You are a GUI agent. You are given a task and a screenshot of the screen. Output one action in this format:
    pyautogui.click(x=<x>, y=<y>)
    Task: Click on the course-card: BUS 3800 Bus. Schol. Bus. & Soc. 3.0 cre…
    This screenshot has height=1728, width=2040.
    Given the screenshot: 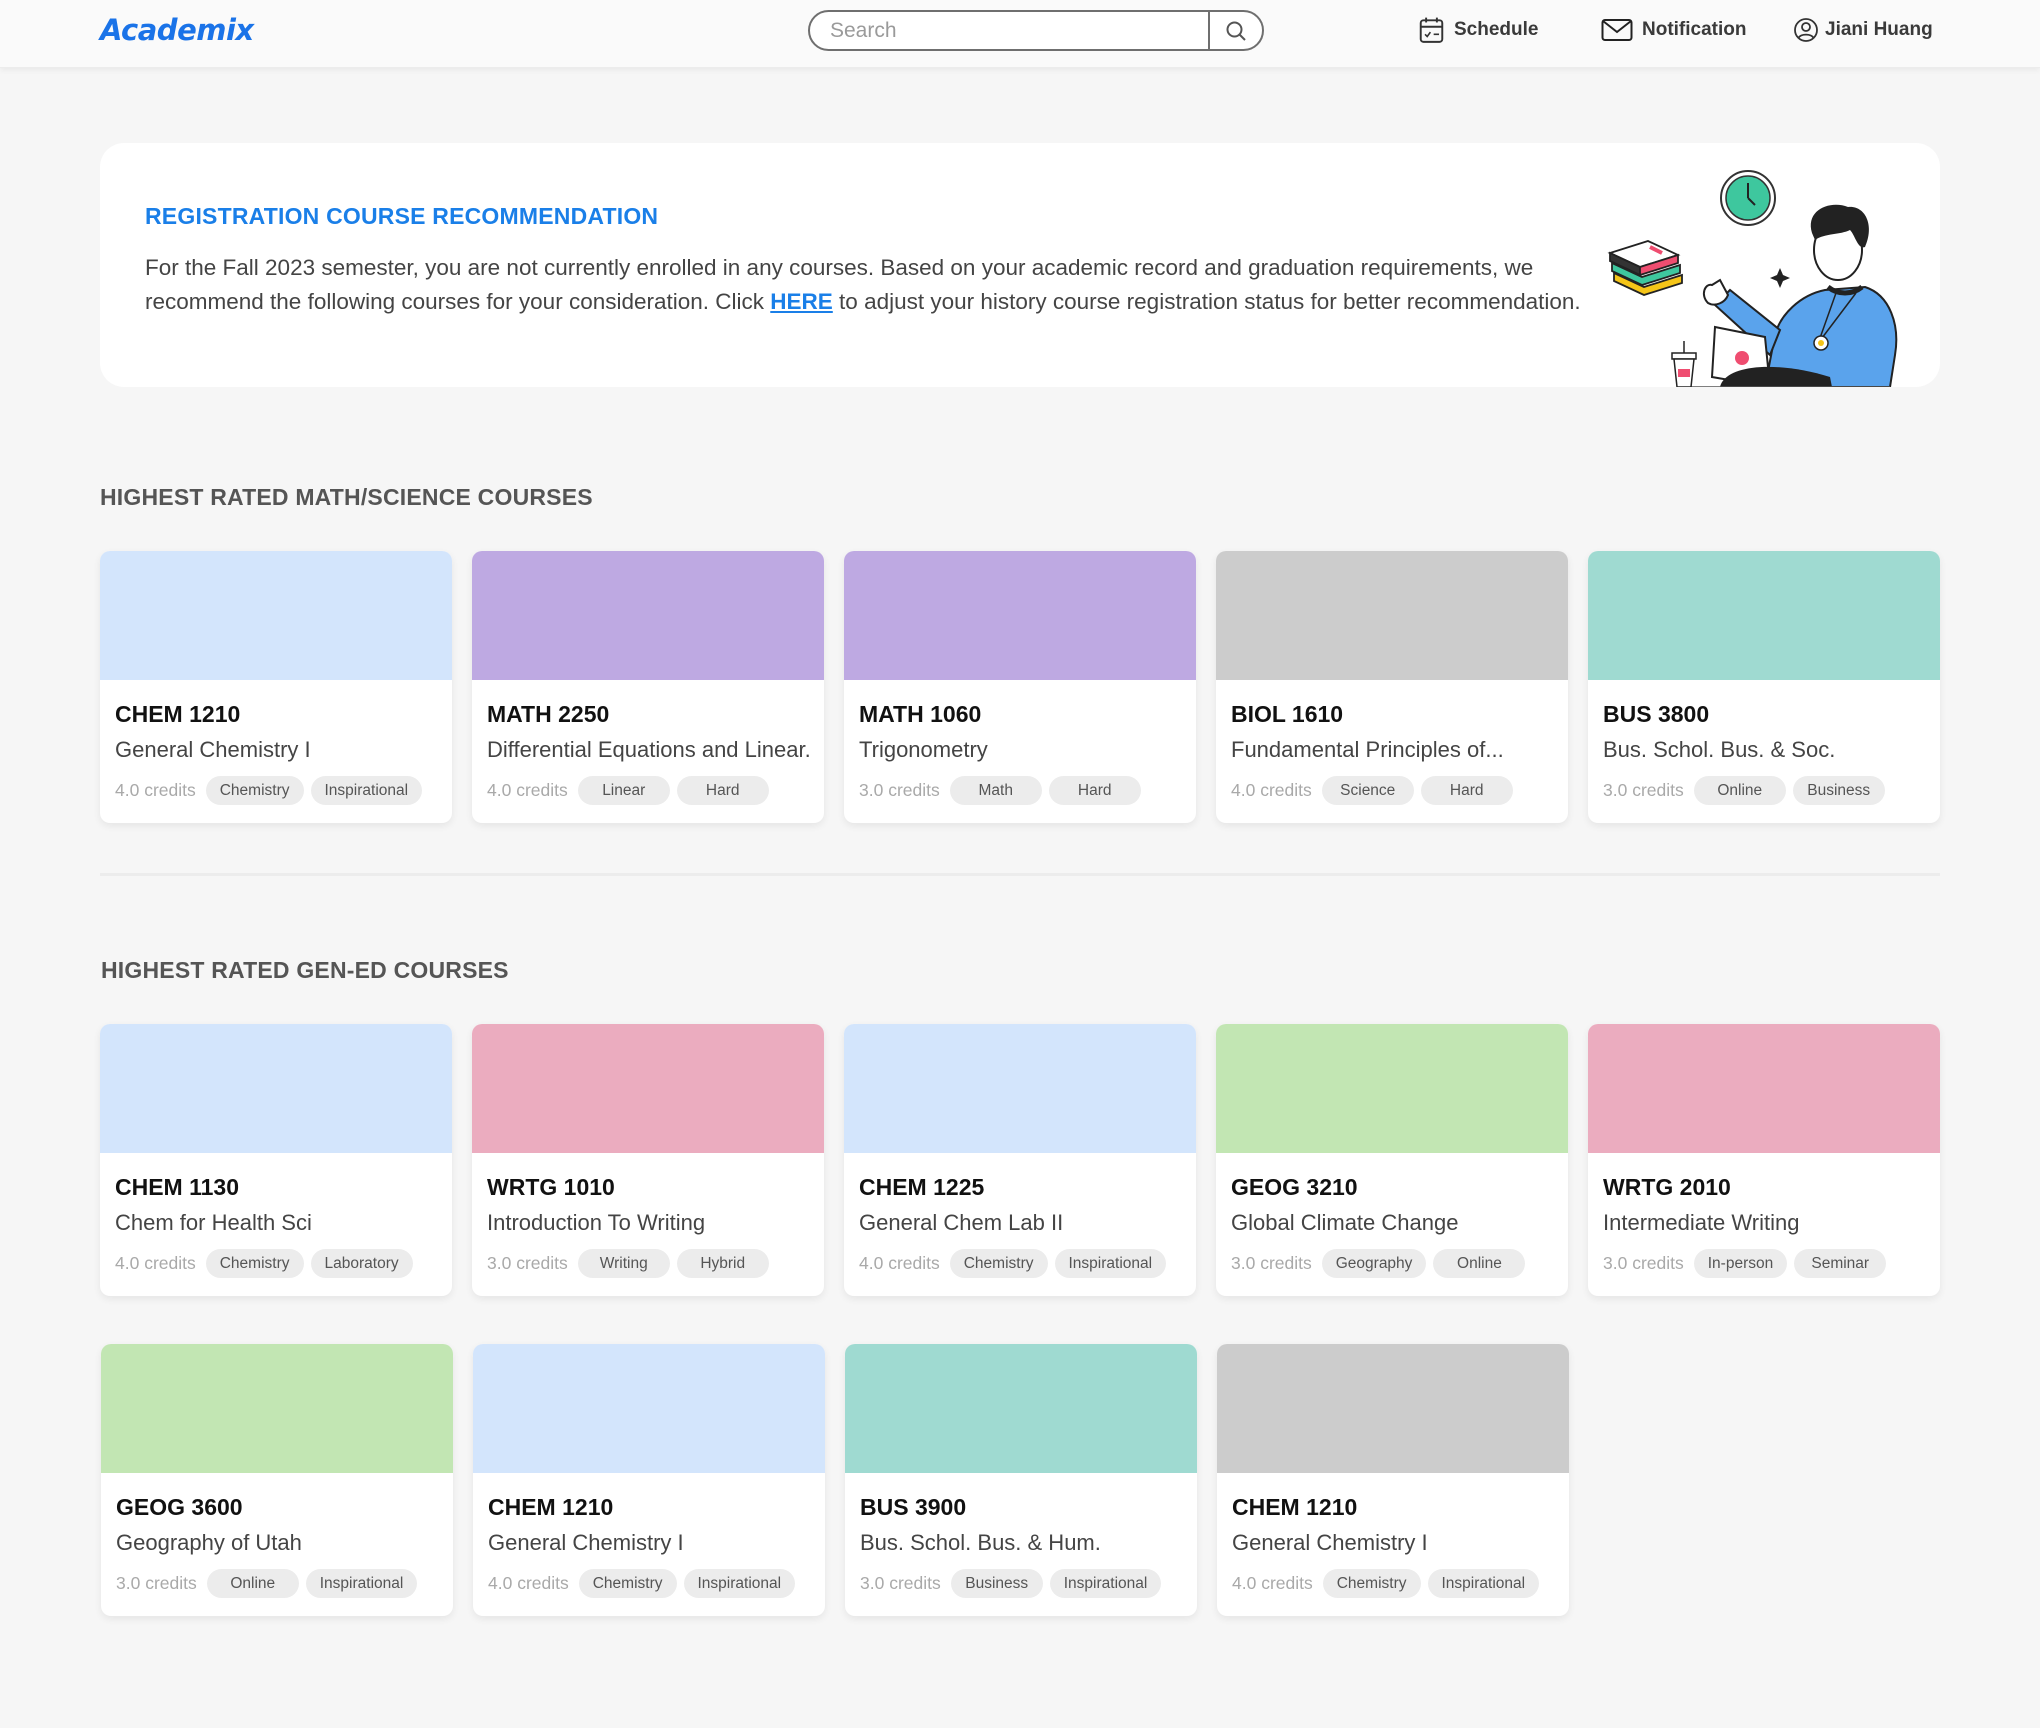 What is the action you would take?
    pyautogui.click(x=1764, y=687)
    